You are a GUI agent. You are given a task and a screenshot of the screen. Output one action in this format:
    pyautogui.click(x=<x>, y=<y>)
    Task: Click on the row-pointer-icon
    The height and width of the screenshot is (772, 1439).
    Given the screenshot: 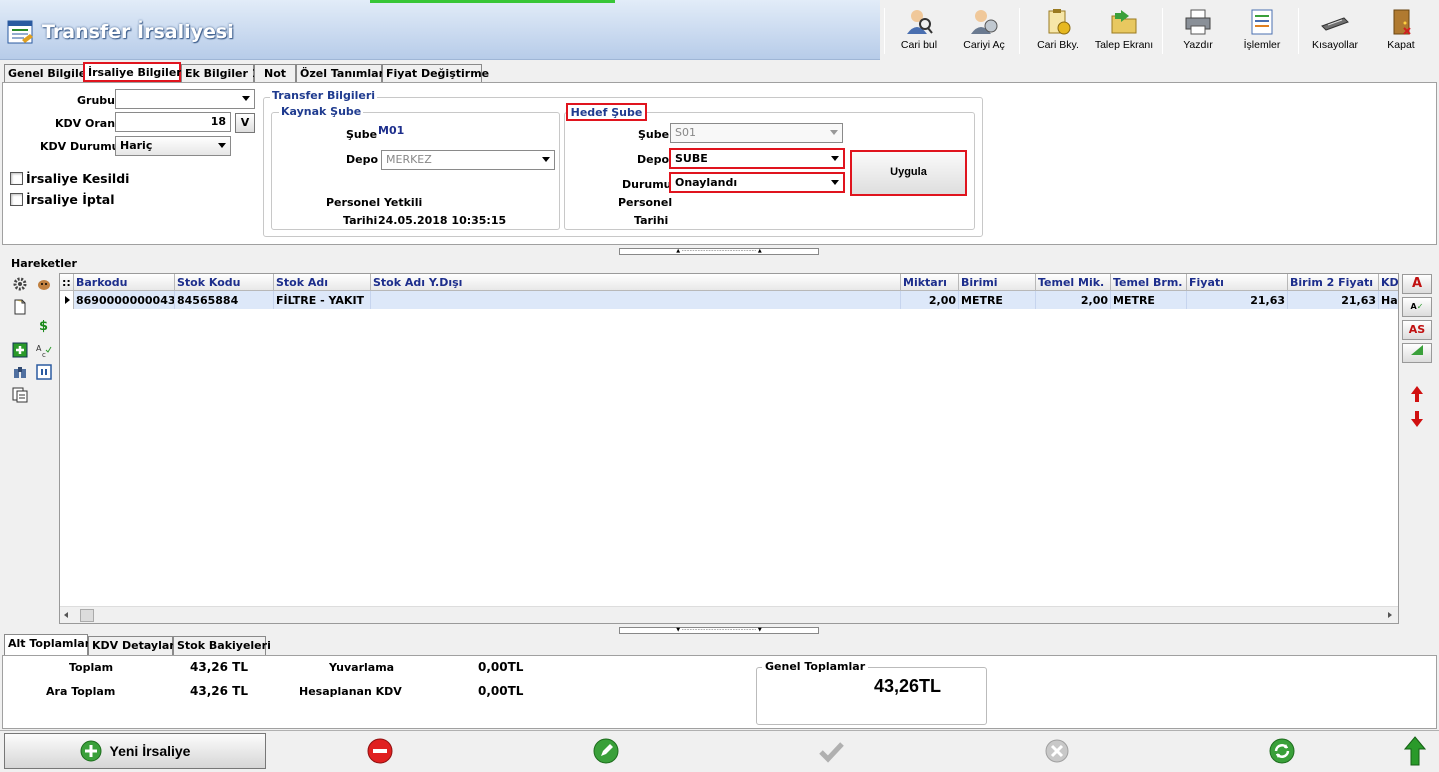 What is the action you would take?
    pyautogui.click(x=67, y=300)
    